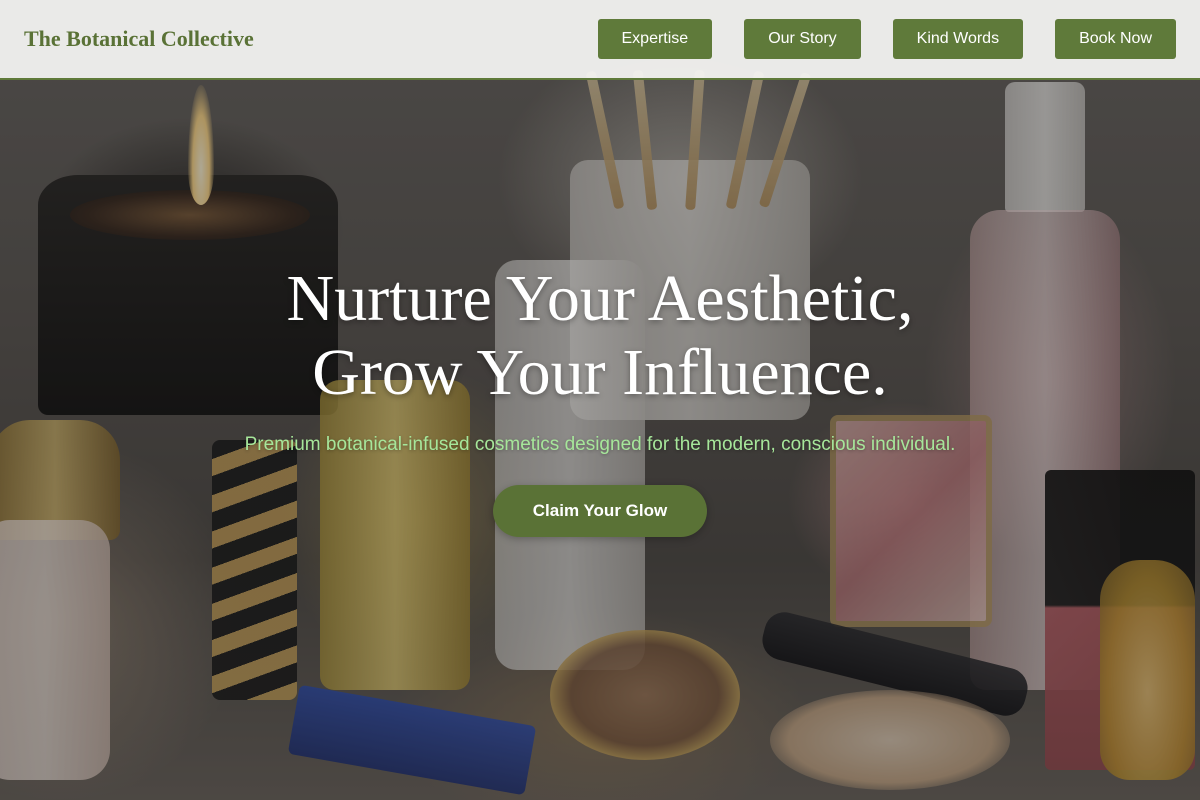 The width and height of the screenshot is (1200, 800). I want to click on nav-book-now-button: Book Now, so click(1115, 39).